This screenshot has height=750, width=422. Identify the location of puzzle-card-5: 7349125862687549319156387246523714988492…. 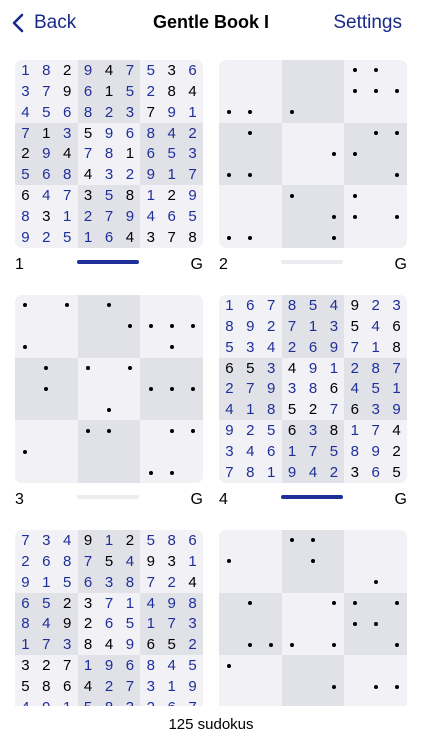
(109, 618).